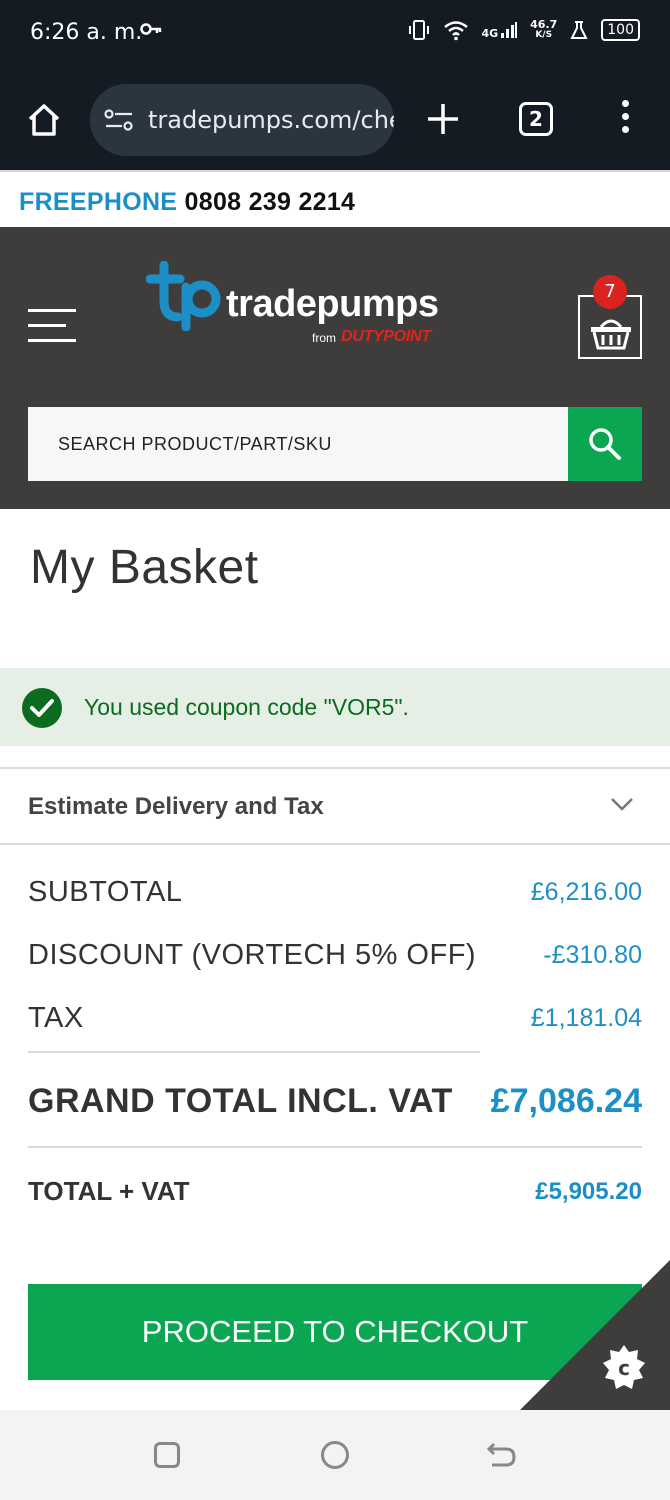 The width and height of the screenshot is (670, 1500). Describe the element at coordinates (119, 122) in the screenshot. I see `tune-icon` at that location.